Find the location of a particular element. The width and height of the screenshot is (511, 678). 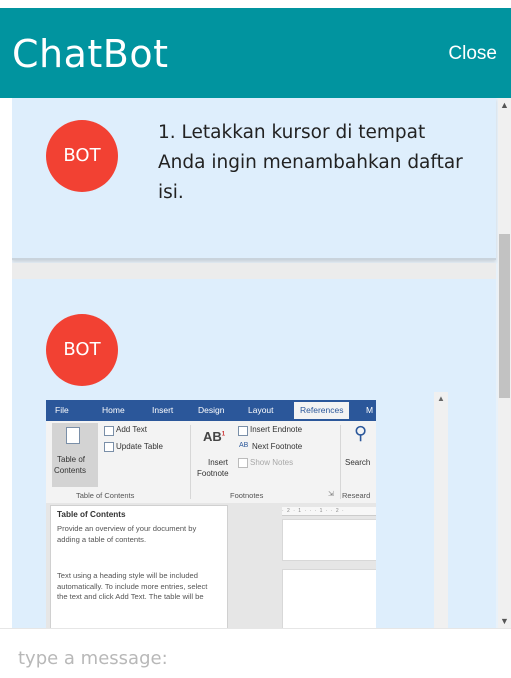

show-notes-label: Show Notes is located at coordinates (272, 462).